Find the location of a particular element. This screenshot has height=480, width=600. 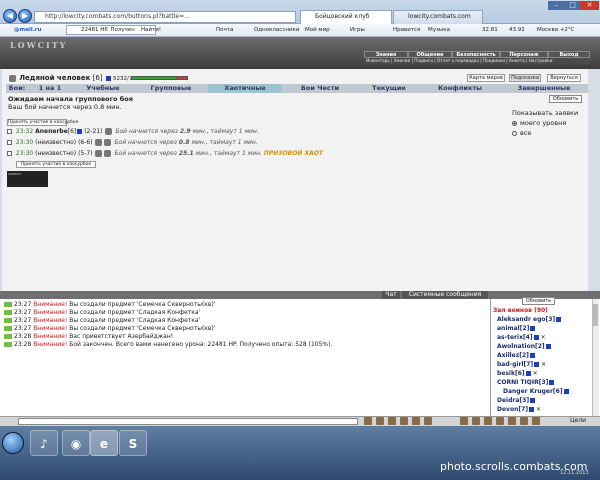

quests-icon is located at coordinates (536, 421).